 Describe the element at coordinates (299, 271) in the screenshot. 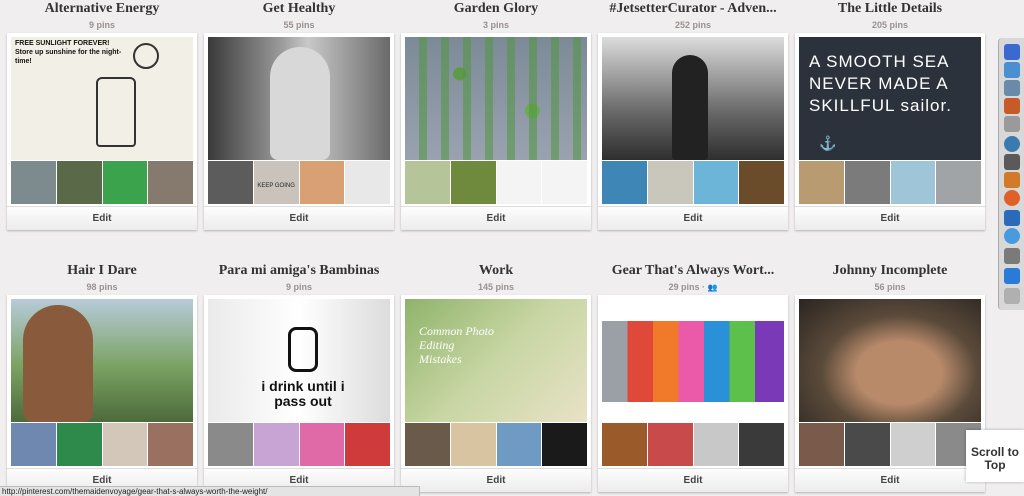

I see `board-title: Para mi amiga's Bambinas` at that location.